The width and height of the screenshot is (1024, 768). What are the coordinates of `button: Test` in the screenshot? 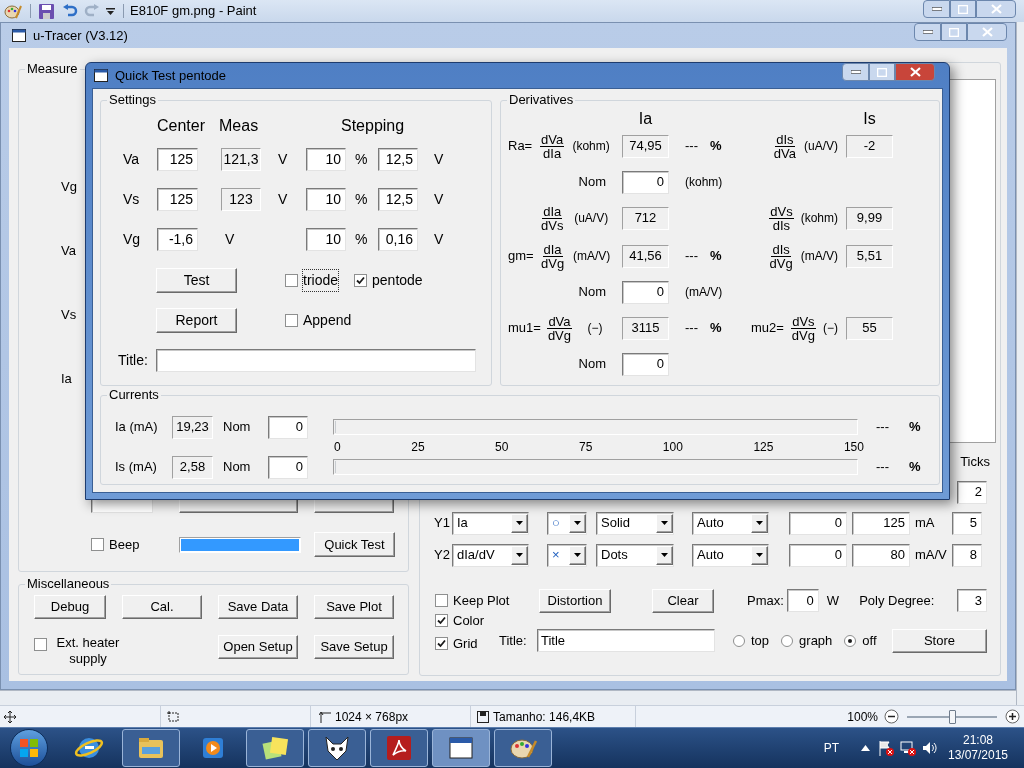 It's located at (196, 280).